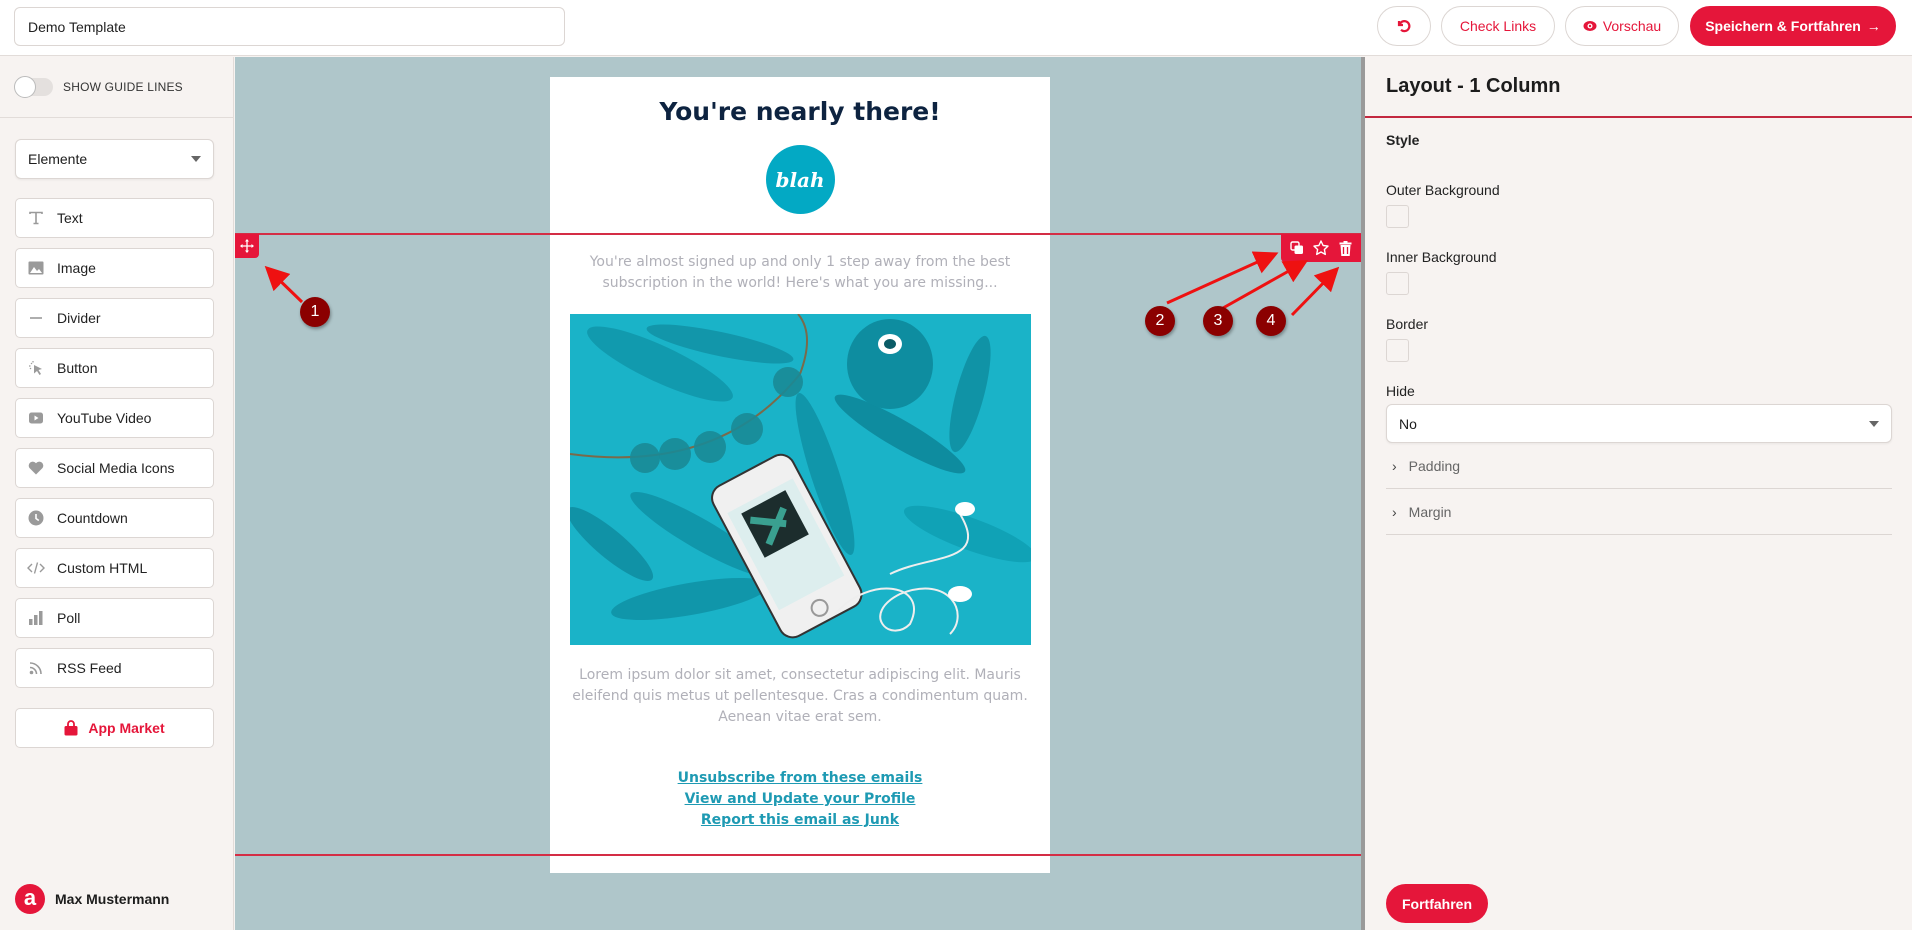 The width and height of the screenshot is (1912, 930). Describe the element at coordinates (92, 518) in the screenshot. I see `element-label: Countdown` at that location.